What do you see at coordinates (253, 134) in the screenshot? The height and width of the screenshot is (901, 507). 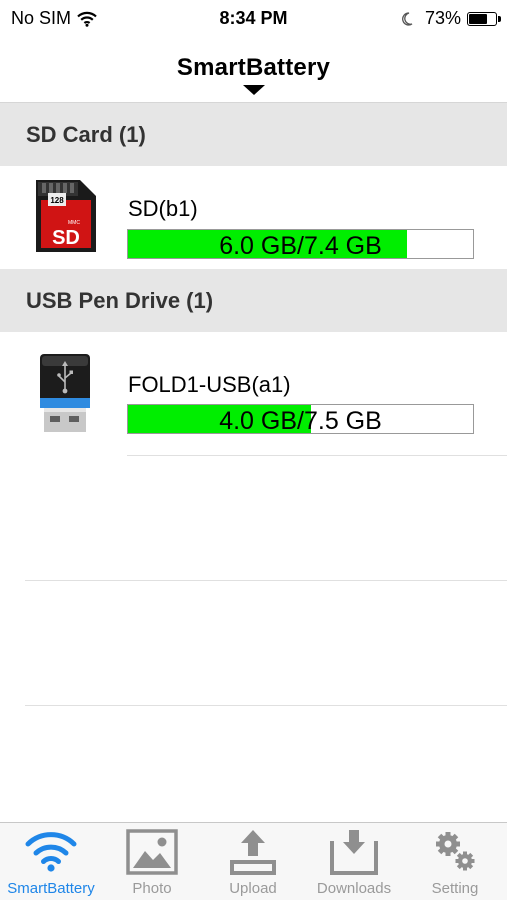 I see `section-header-sd-card: SD Card (1)` at bounding box center [253, 134].